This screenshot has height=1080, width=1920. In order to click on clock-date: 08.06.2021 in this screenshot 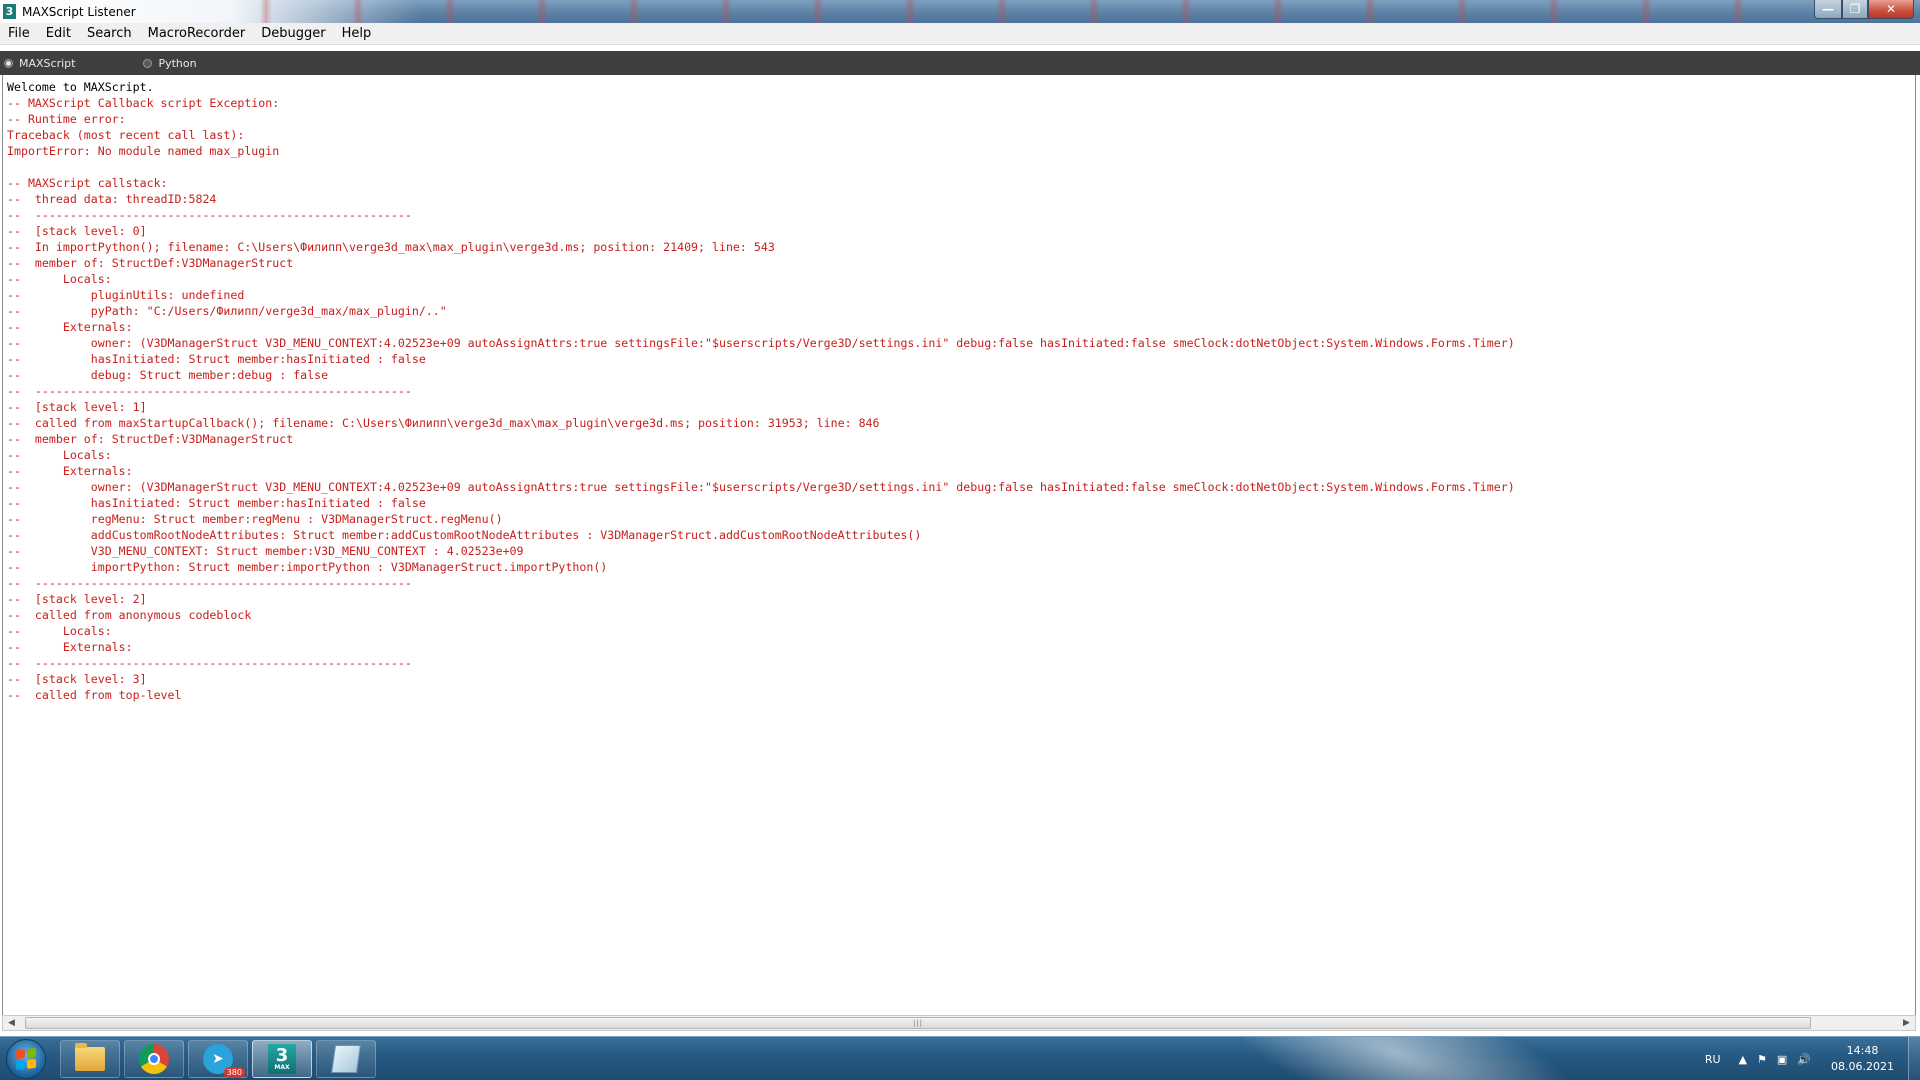, I will do `click(1862, 1066)`.